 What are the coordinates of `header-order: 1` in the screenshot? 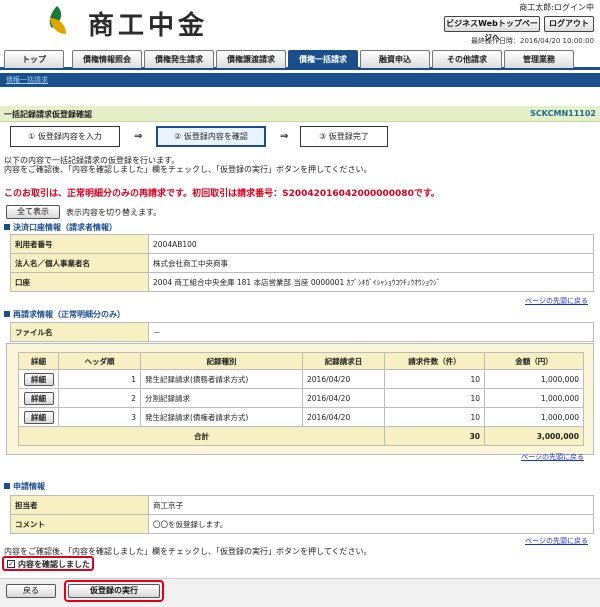 It's located at (99, 379).